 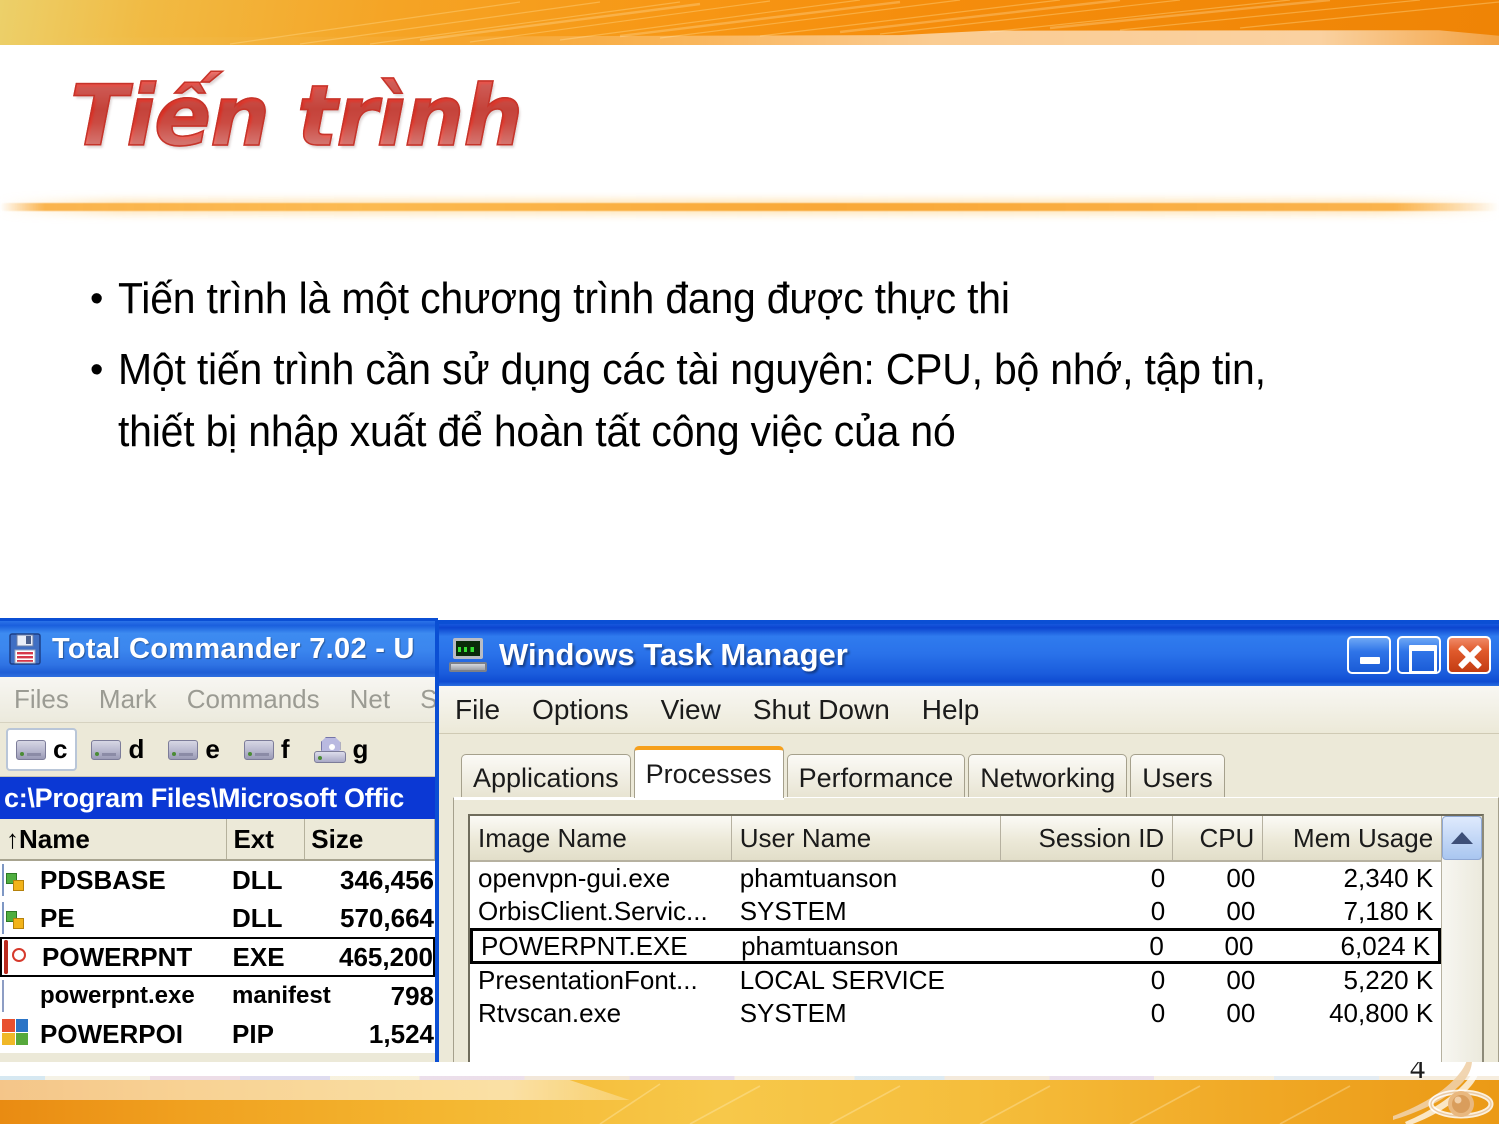 I want to click on tab-processes: Processes, so click(x=708, y=772).